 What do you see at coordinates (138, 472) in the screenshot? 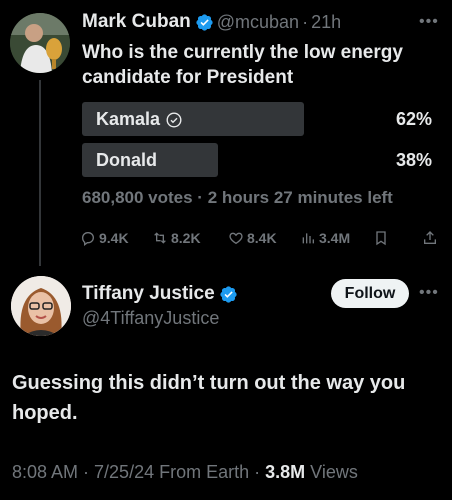
I see `timestamp-and-source: 8:08 AM · 7/25/24 From Earth ·` at bounding box center [138, 472].